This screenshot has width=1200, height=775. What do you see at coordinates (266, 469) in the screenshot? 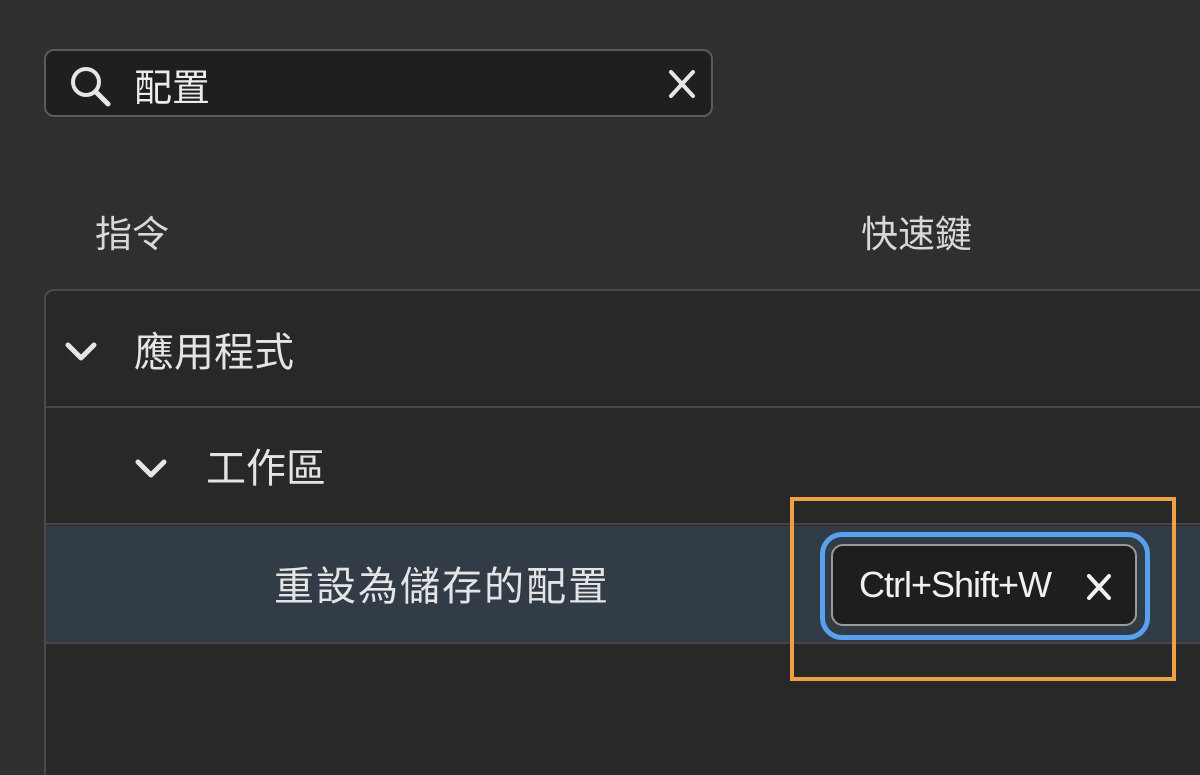
I see `tree-subgroup-label: 工作區` at bounding box center [266, 469].